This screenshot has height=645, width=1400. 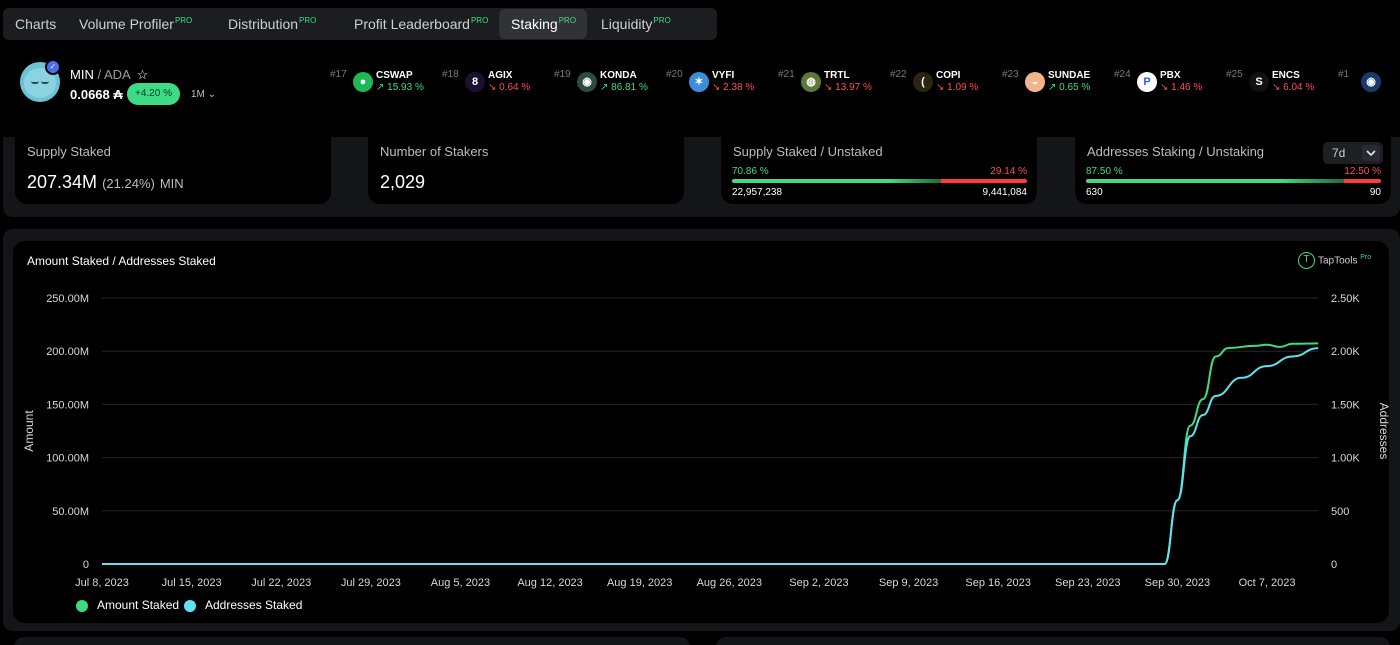 I want to click on legend-label: Addresses Staked, so click(x=254, y=605).